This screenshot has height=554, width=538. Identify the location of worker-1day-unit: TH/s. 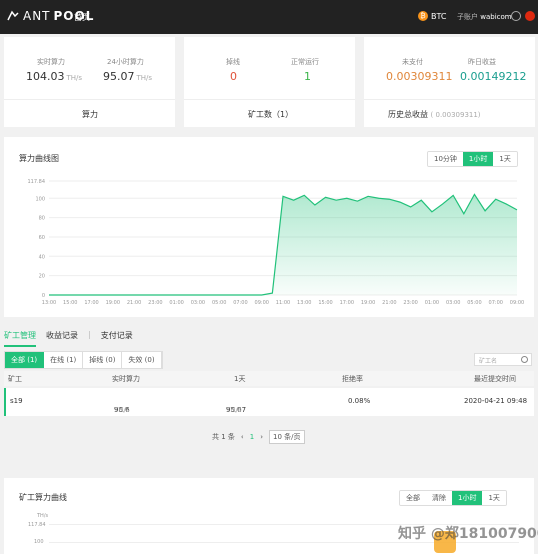
(234, 410).